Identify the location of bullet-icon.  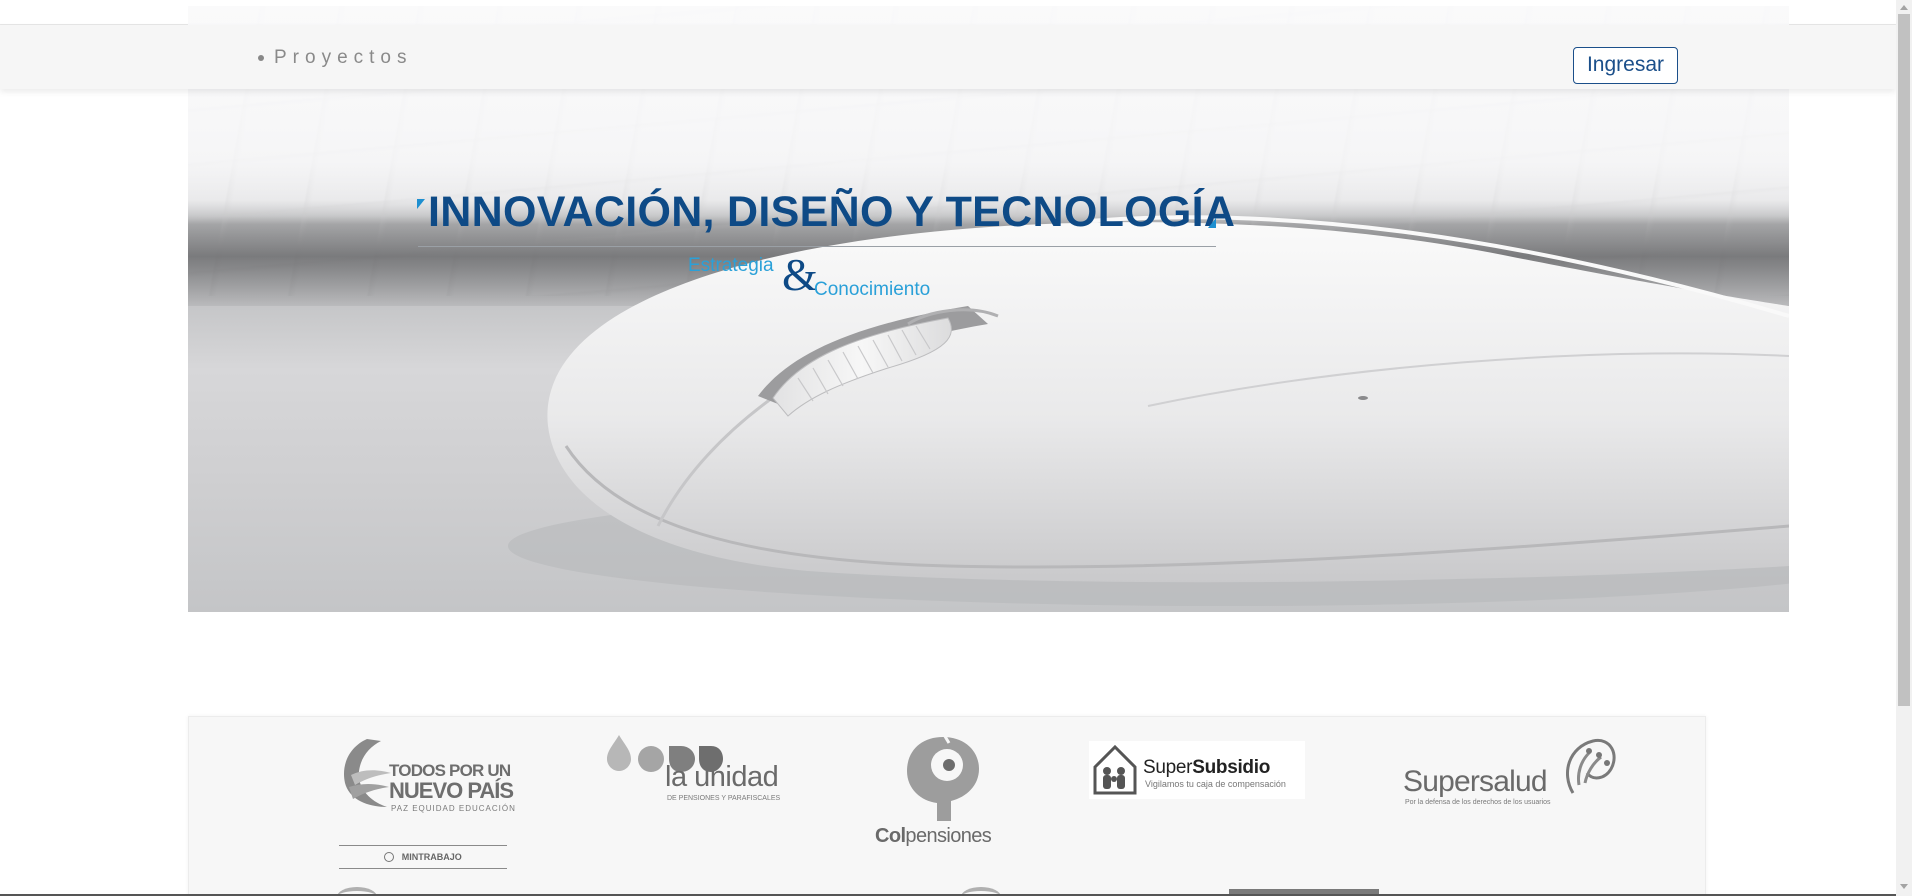
(261, 58).